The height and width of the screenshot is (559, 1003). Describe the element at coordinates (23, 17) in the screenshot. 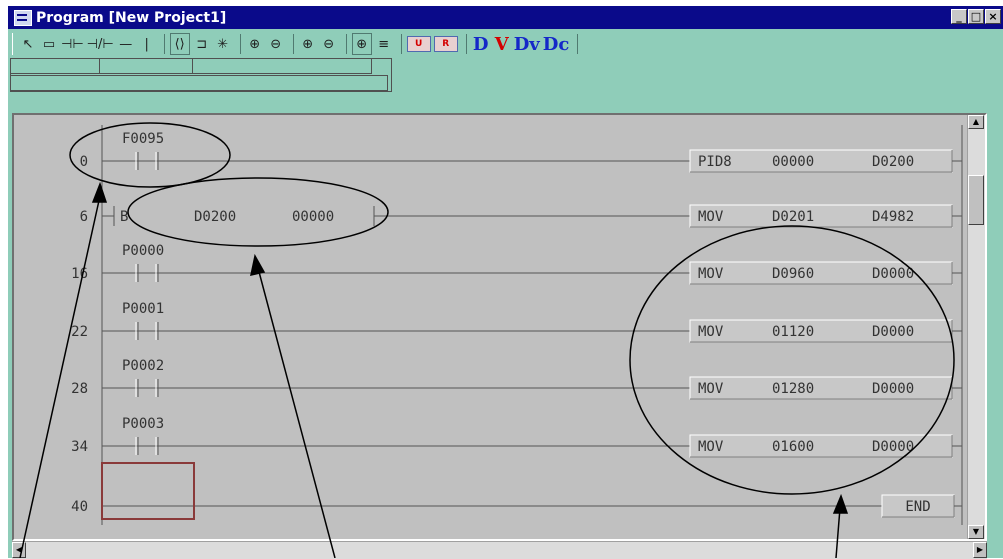

I see `program-app-icon` at that location.